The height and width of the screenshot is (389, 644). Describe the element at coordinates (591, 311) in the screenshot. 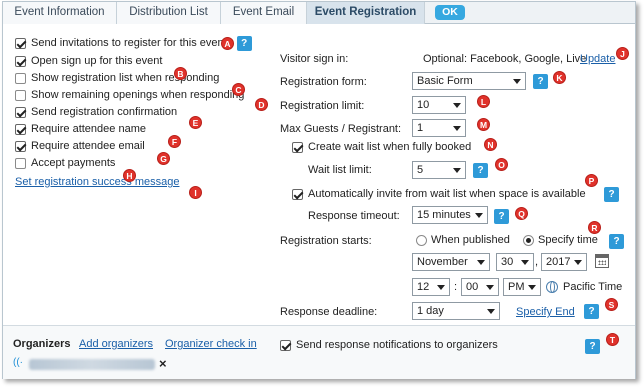

I see `response-deadline-help-icon: ?` at that location.